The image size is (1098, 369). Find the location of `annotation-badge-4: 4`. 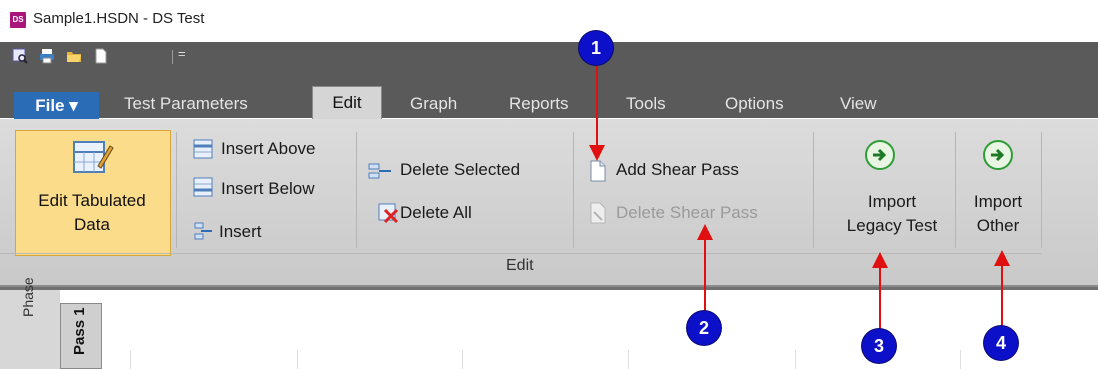

annotation-badge-4: 4 is located at coordinates (1001, 343).